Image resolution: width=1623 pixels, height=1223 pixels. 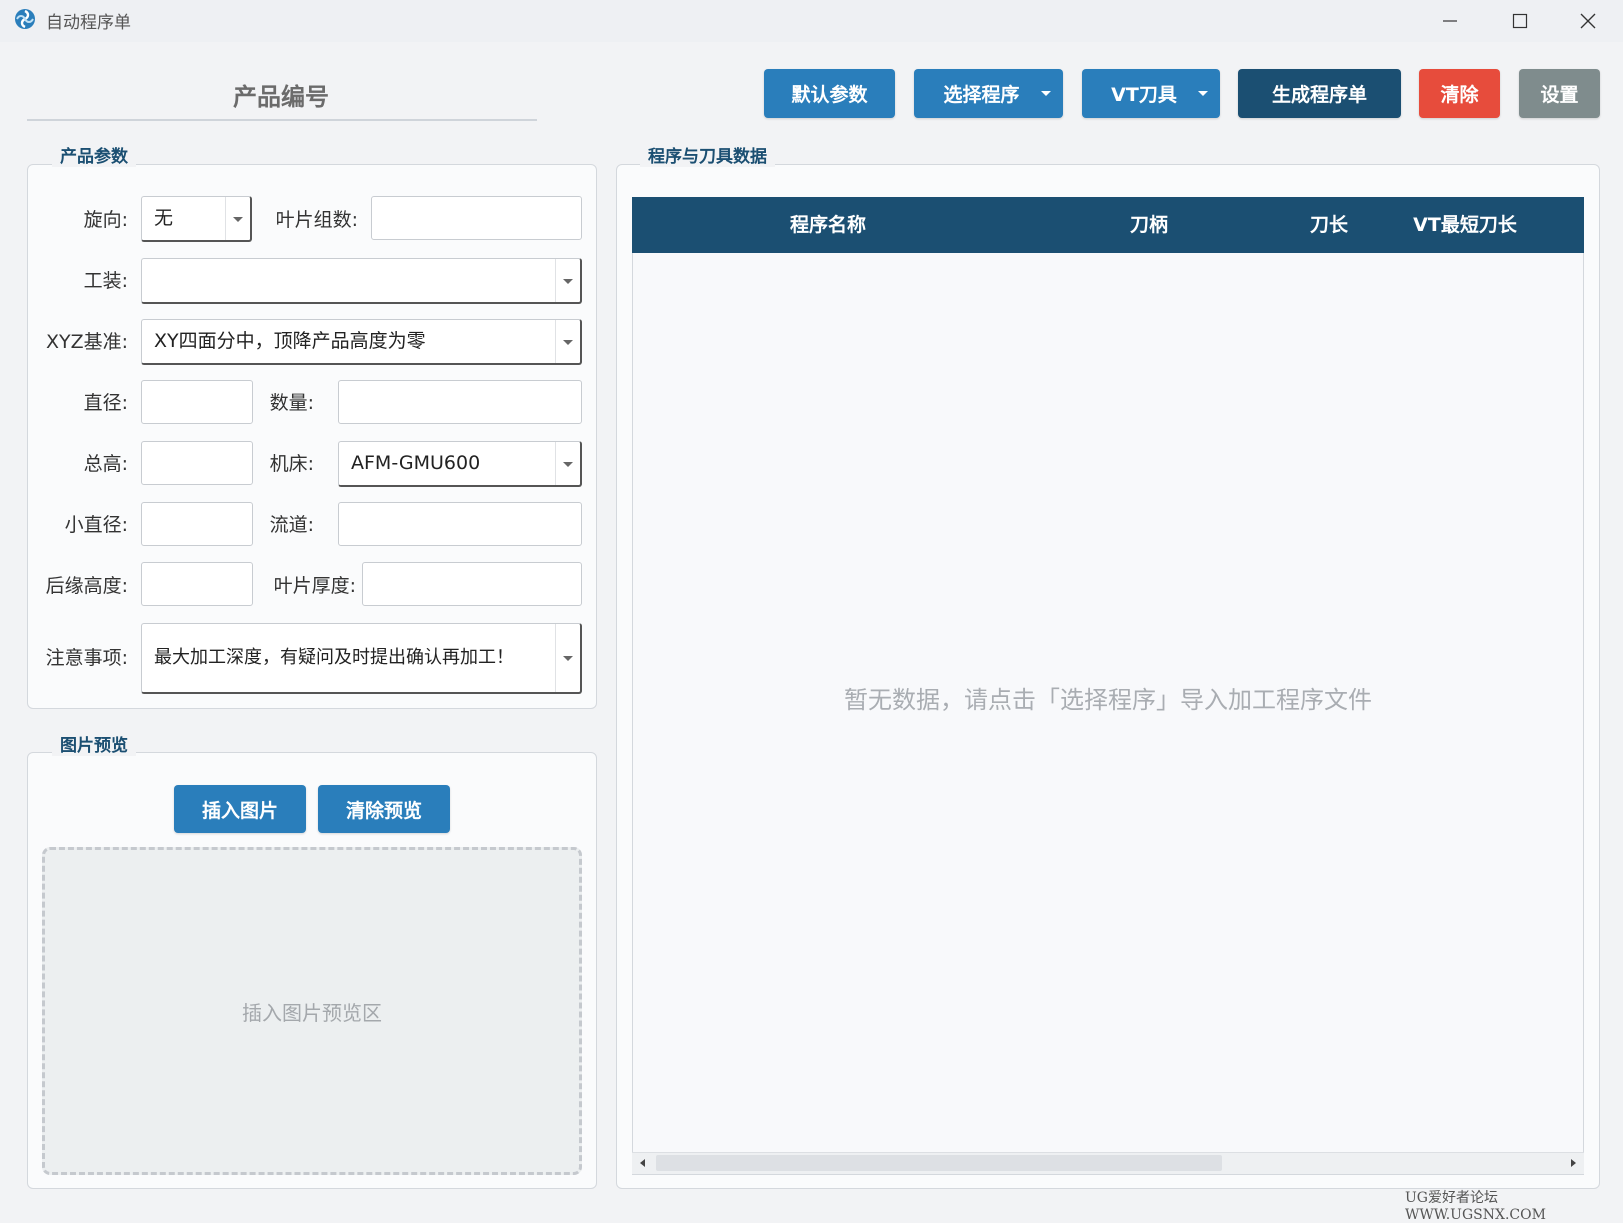 I want to click on machine-label: 机床:, so click(x=291, y=464).